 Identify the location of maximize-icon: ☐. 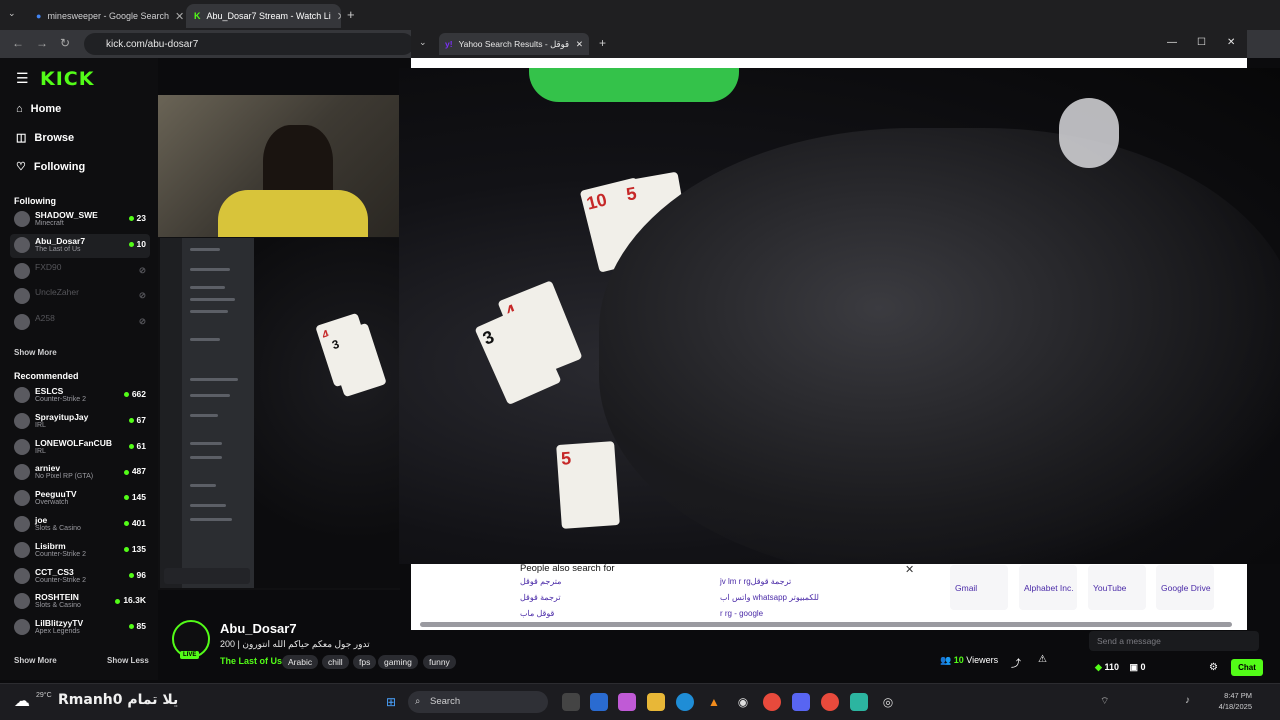
(1201, 42).